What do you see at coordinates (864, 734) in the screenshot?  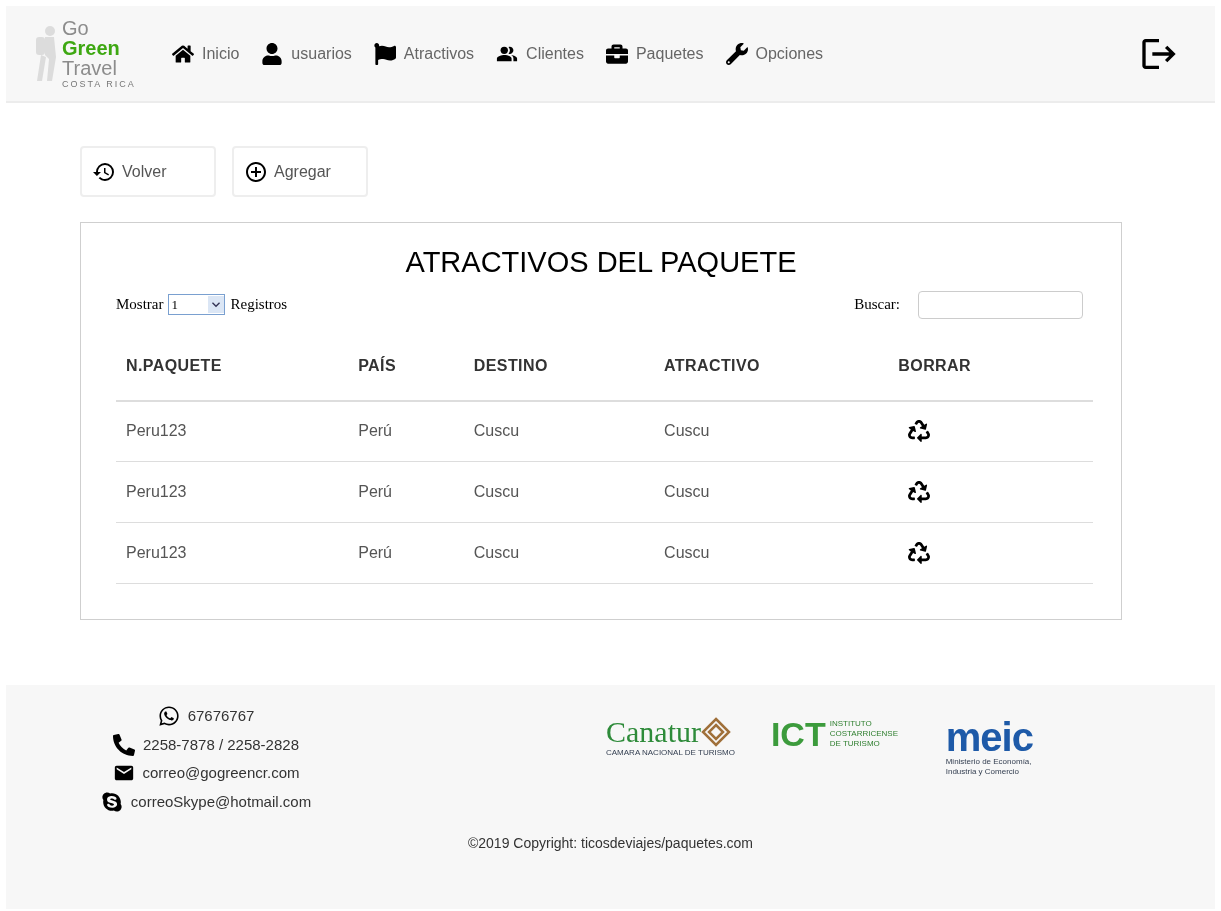 I see `logo-caption: INSTITUTO COSTARRICENSE DE TURISMO` at bounding box center [864, 734].